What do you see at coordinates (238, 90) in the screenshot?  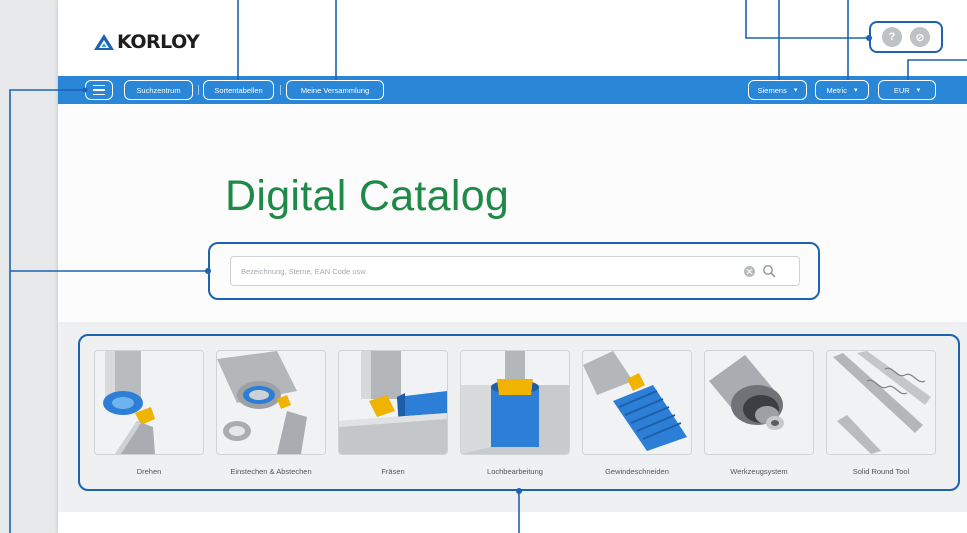 I see `nav-item-grade-tables: Sortentabellen` at bounding box center [238, 90].